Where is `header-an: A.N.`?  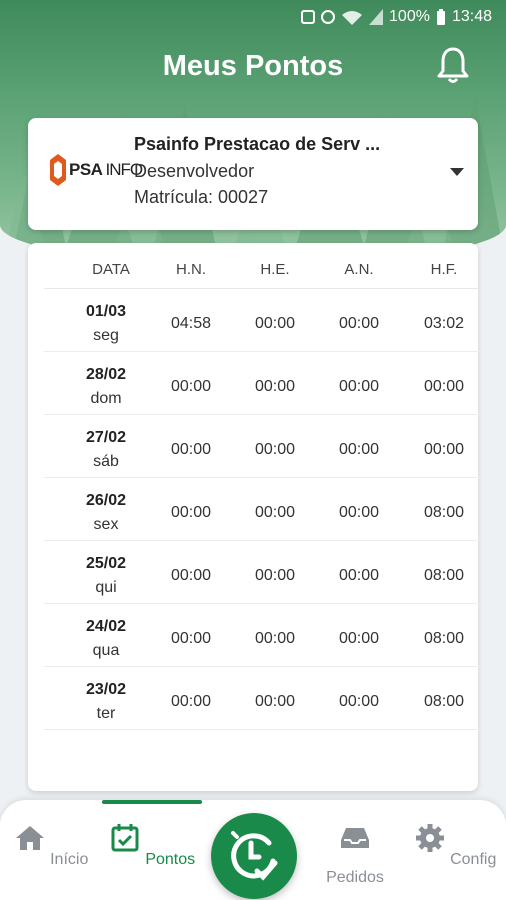 header-an: A.N. is located at coordinates (359, 269).